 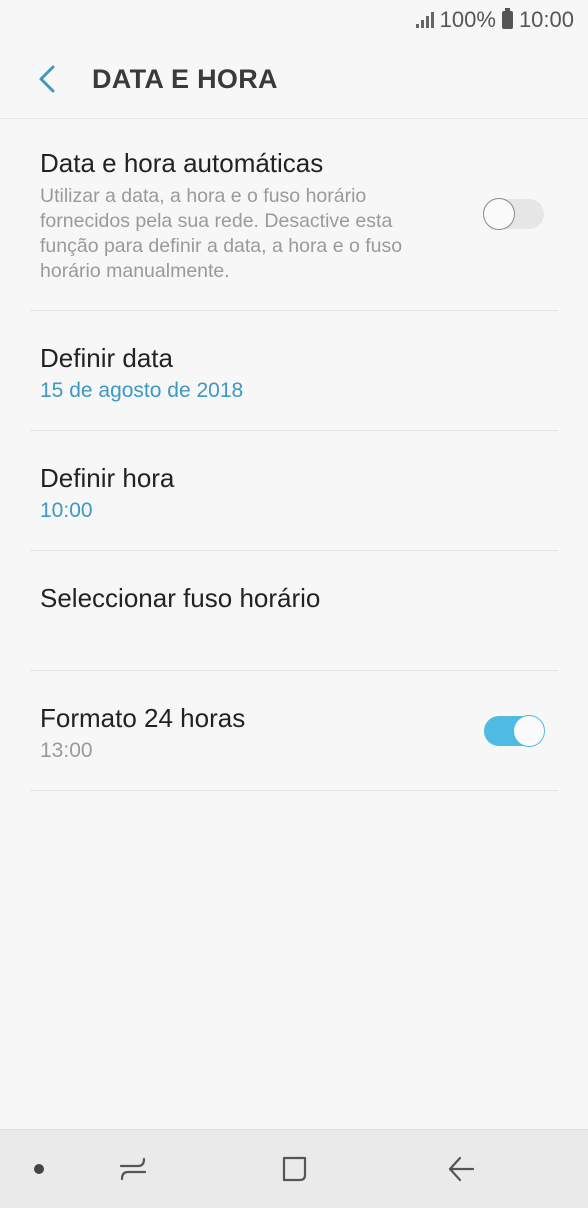 What do you see at coordinates (546, 19) in the screenshot?
I see `status-time: 10:00` at bounding box center [546, 19].